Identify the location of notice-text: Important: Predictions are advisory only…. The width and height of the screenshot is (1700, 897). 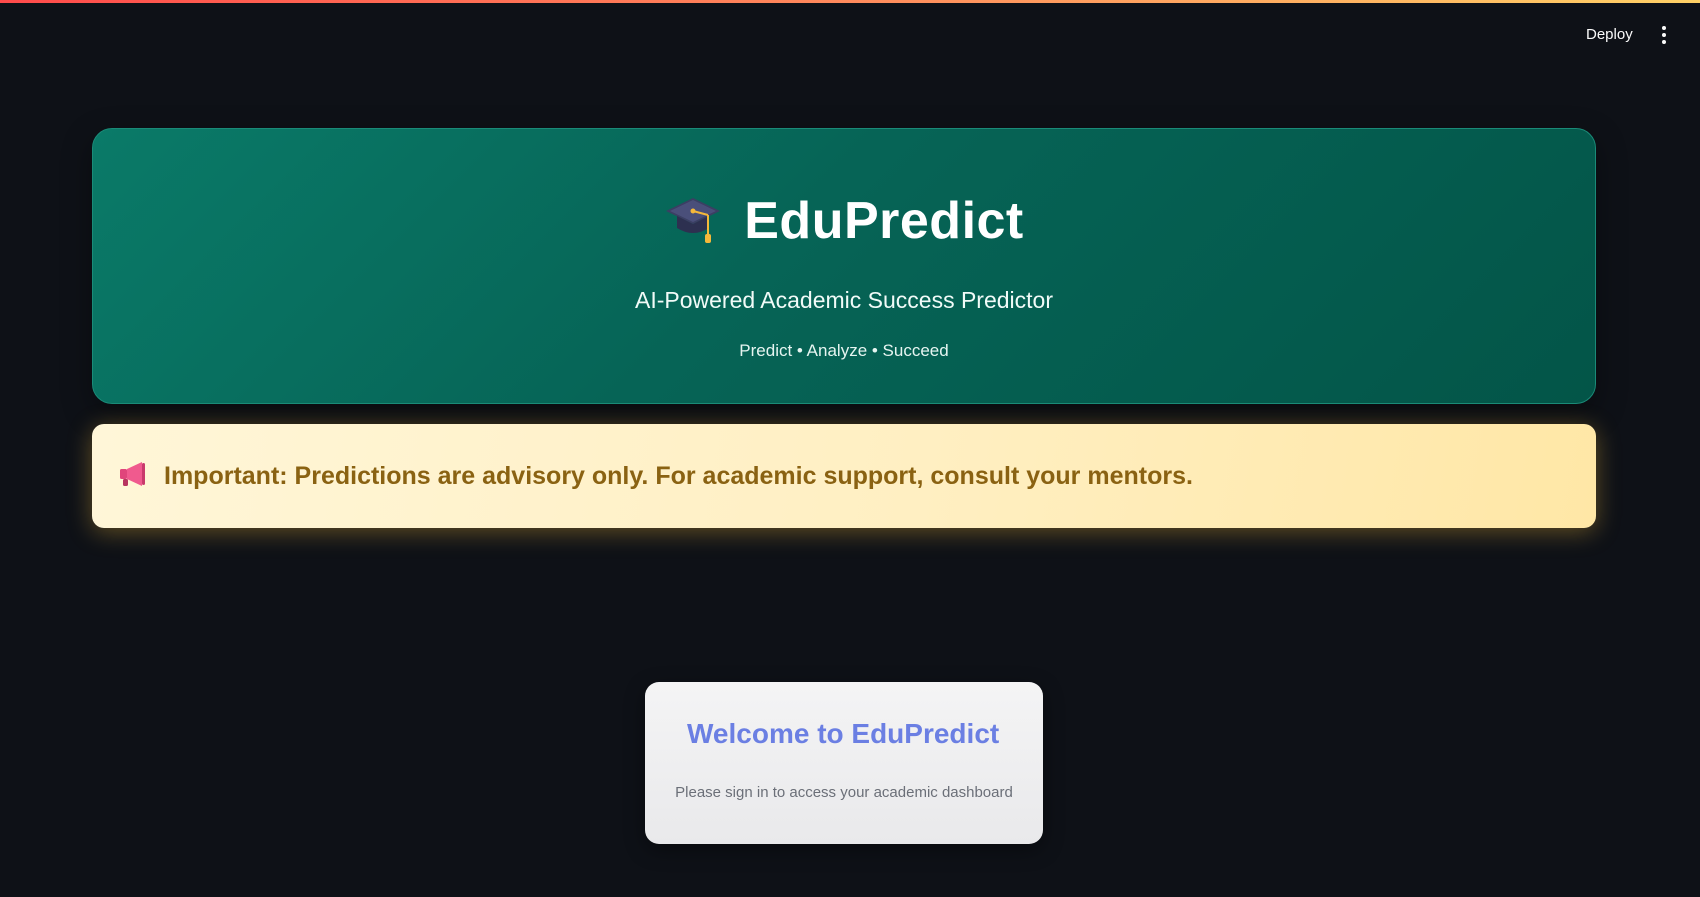
(678, 475).